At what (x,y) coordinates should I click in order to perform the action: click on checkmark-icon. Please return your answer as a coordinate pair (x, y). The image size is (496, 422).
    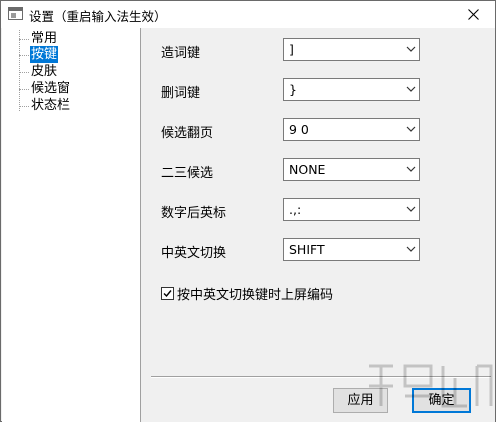
    Looking at the image, I should click on (167, 294).